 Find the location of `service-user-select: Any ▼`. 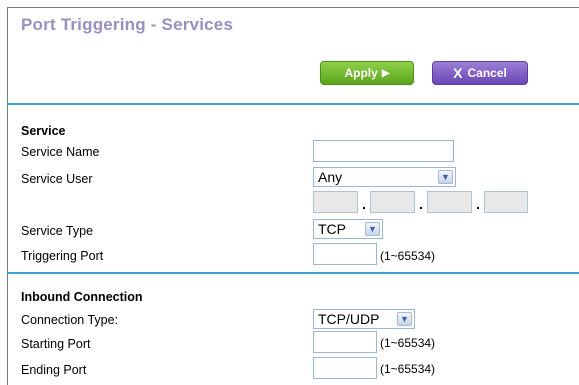

service-user-select: Any ▼ is located at coordinates (384, 177).